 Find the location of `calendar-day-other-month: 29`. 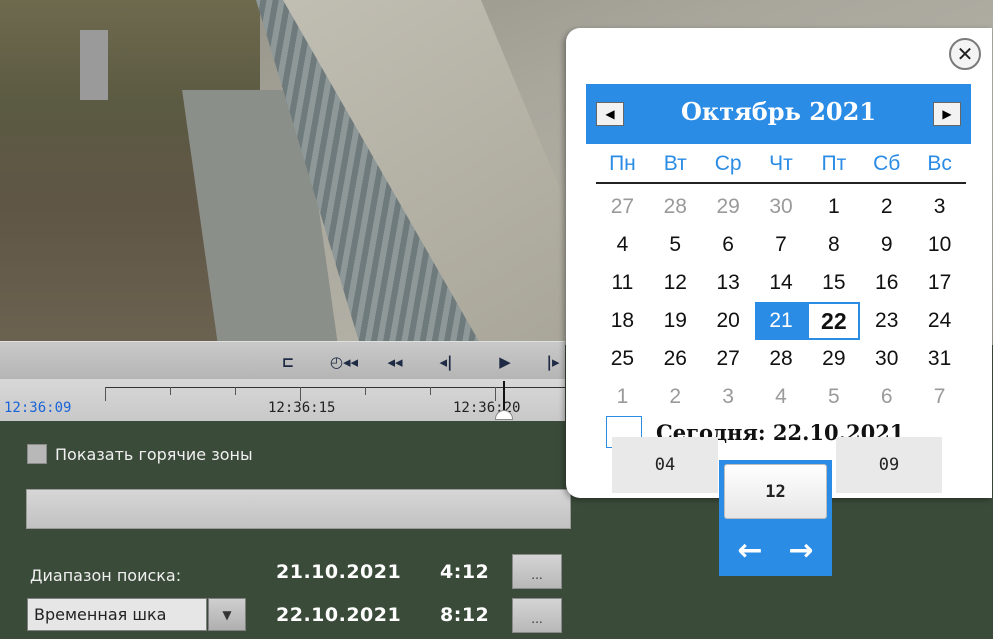

calendar-day-other-month: 29 is located at coordinates (728, 207).